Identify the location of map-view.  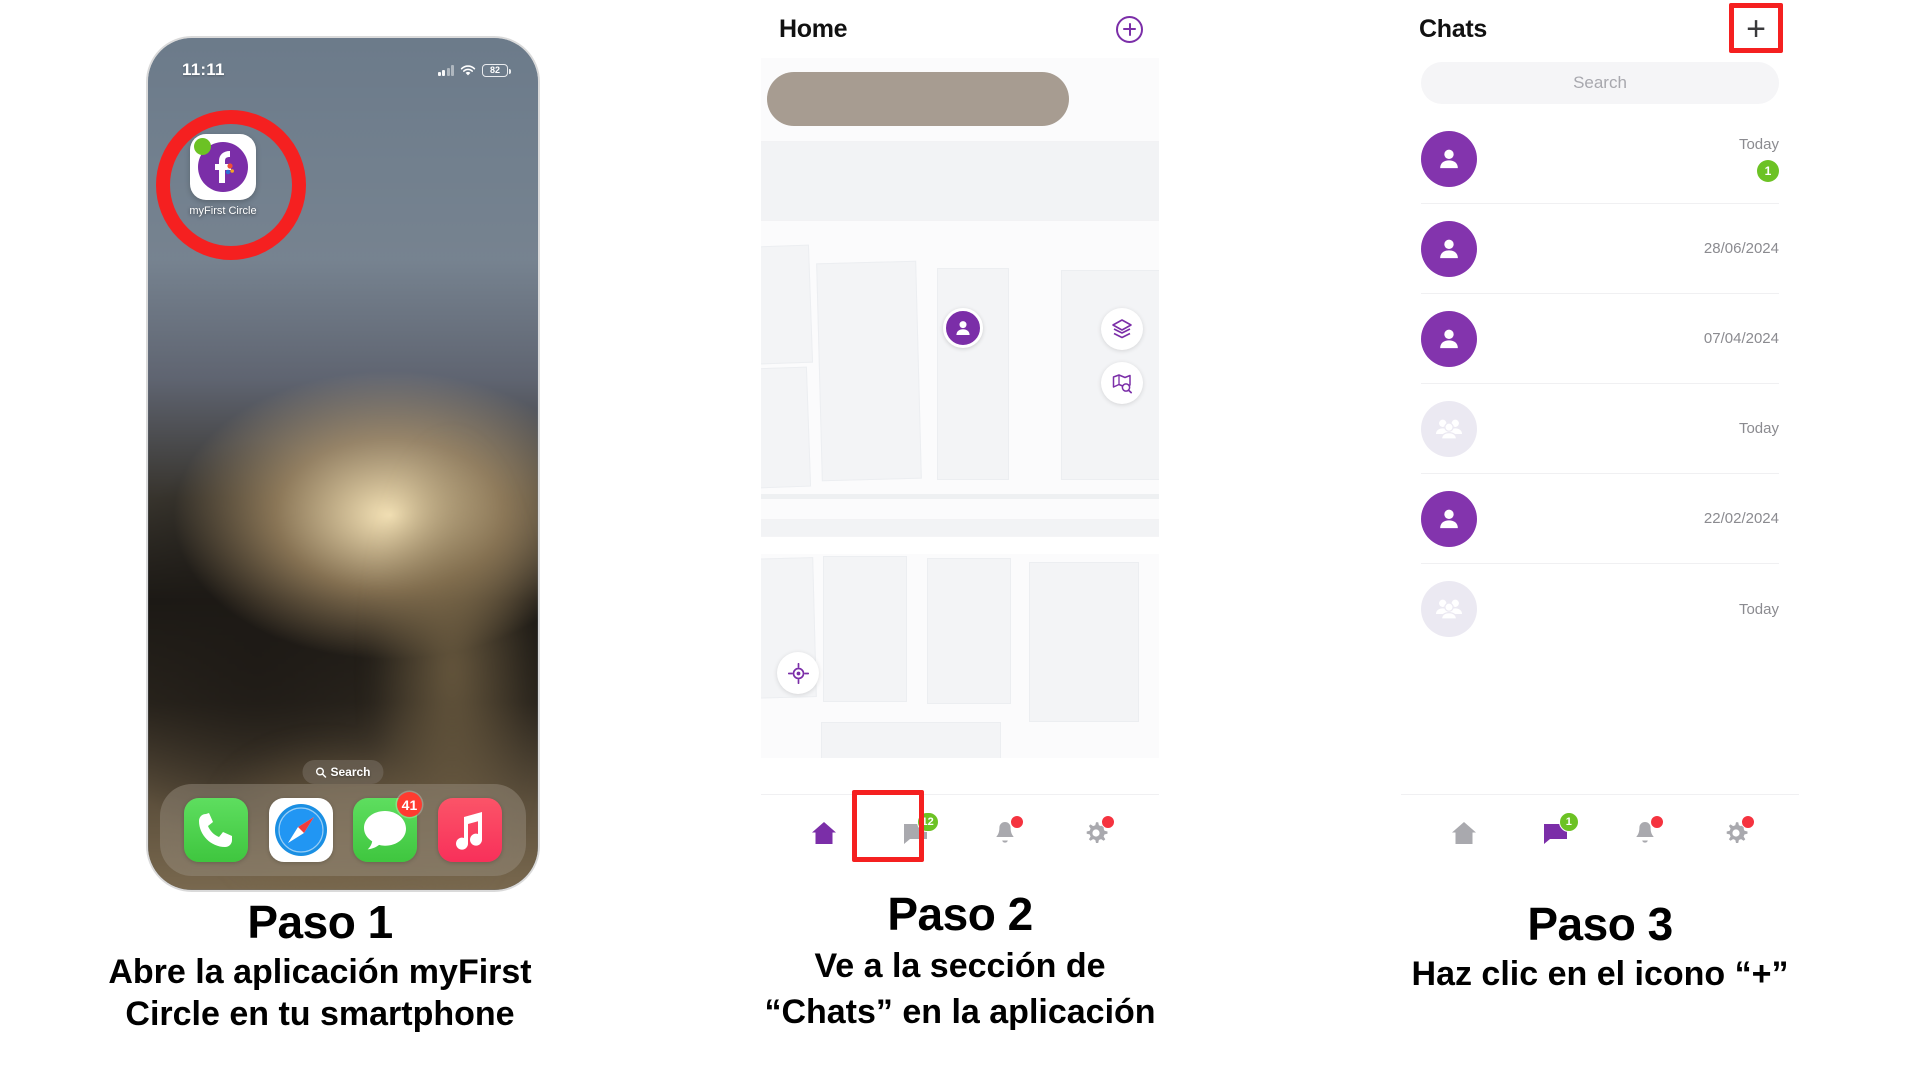
(960, 408).